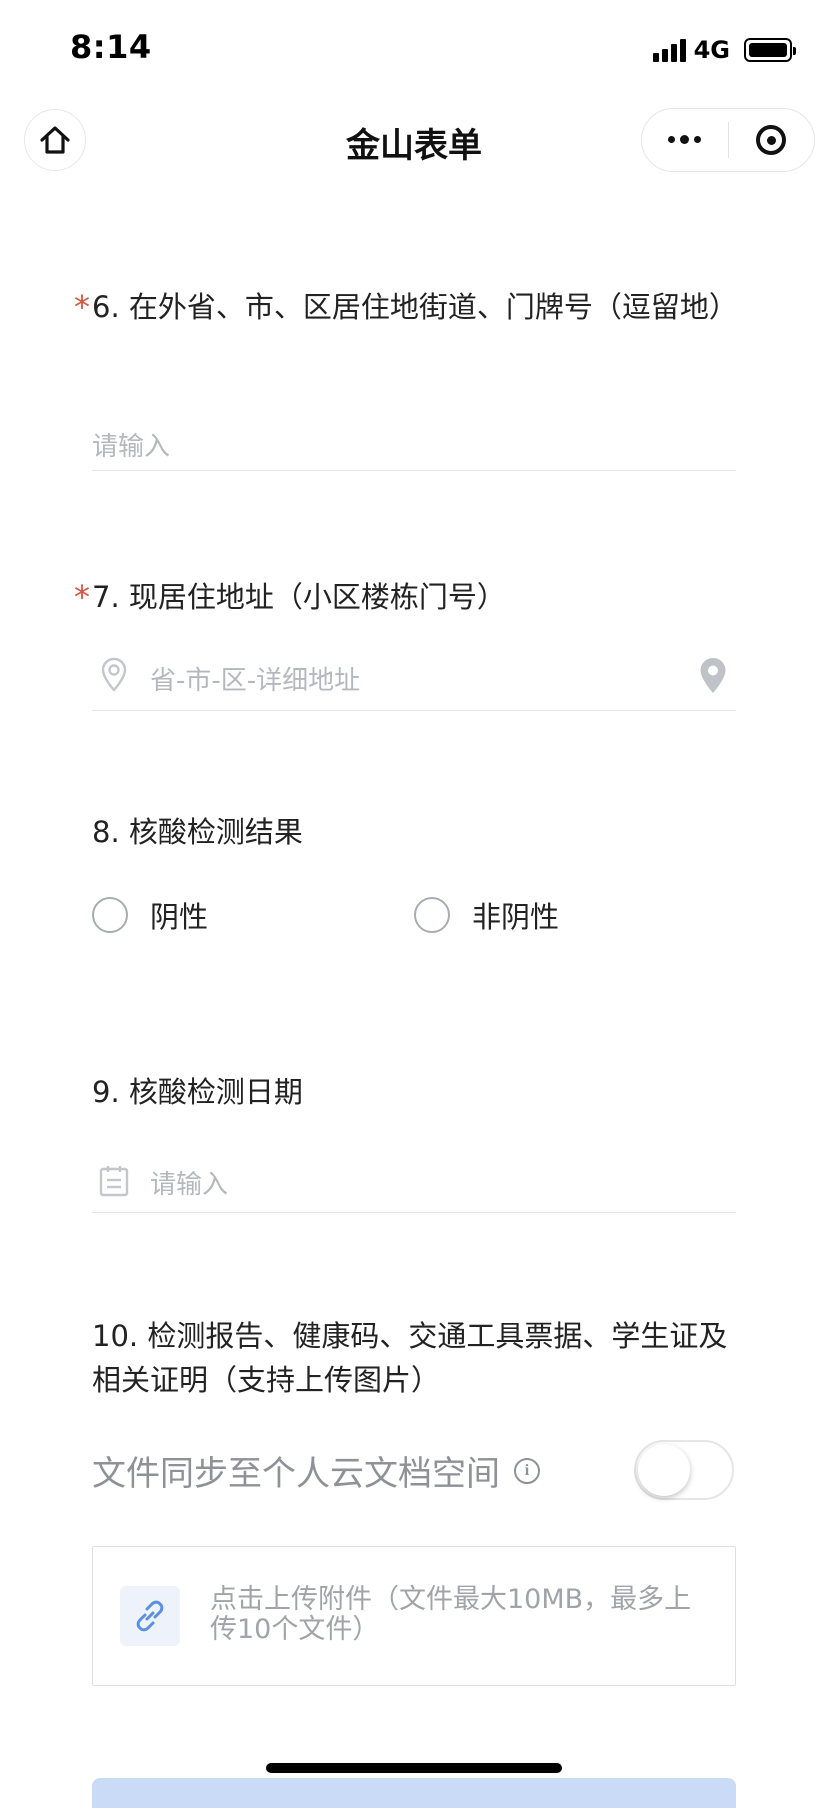 The width and height of the screenshot is (828, 1808). I want to click on q10-title: 10. 检测报告、健康码、交通工具票据、学生证及相关证明（支持上传图片）, so click(410, 1358).